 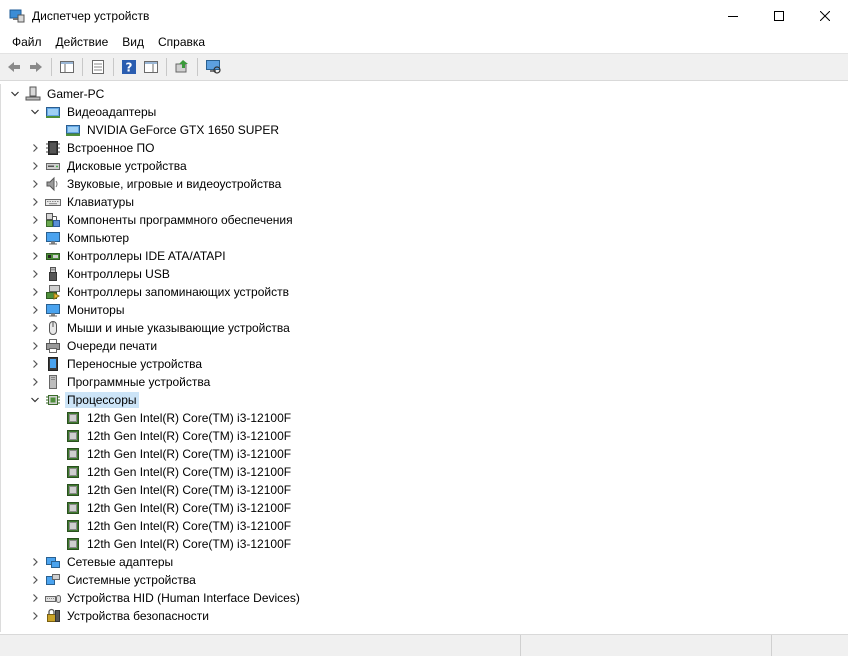 I want to click on tree-category-node: Устройства HID (Human Interface Devices), so click(x=165, y=598).